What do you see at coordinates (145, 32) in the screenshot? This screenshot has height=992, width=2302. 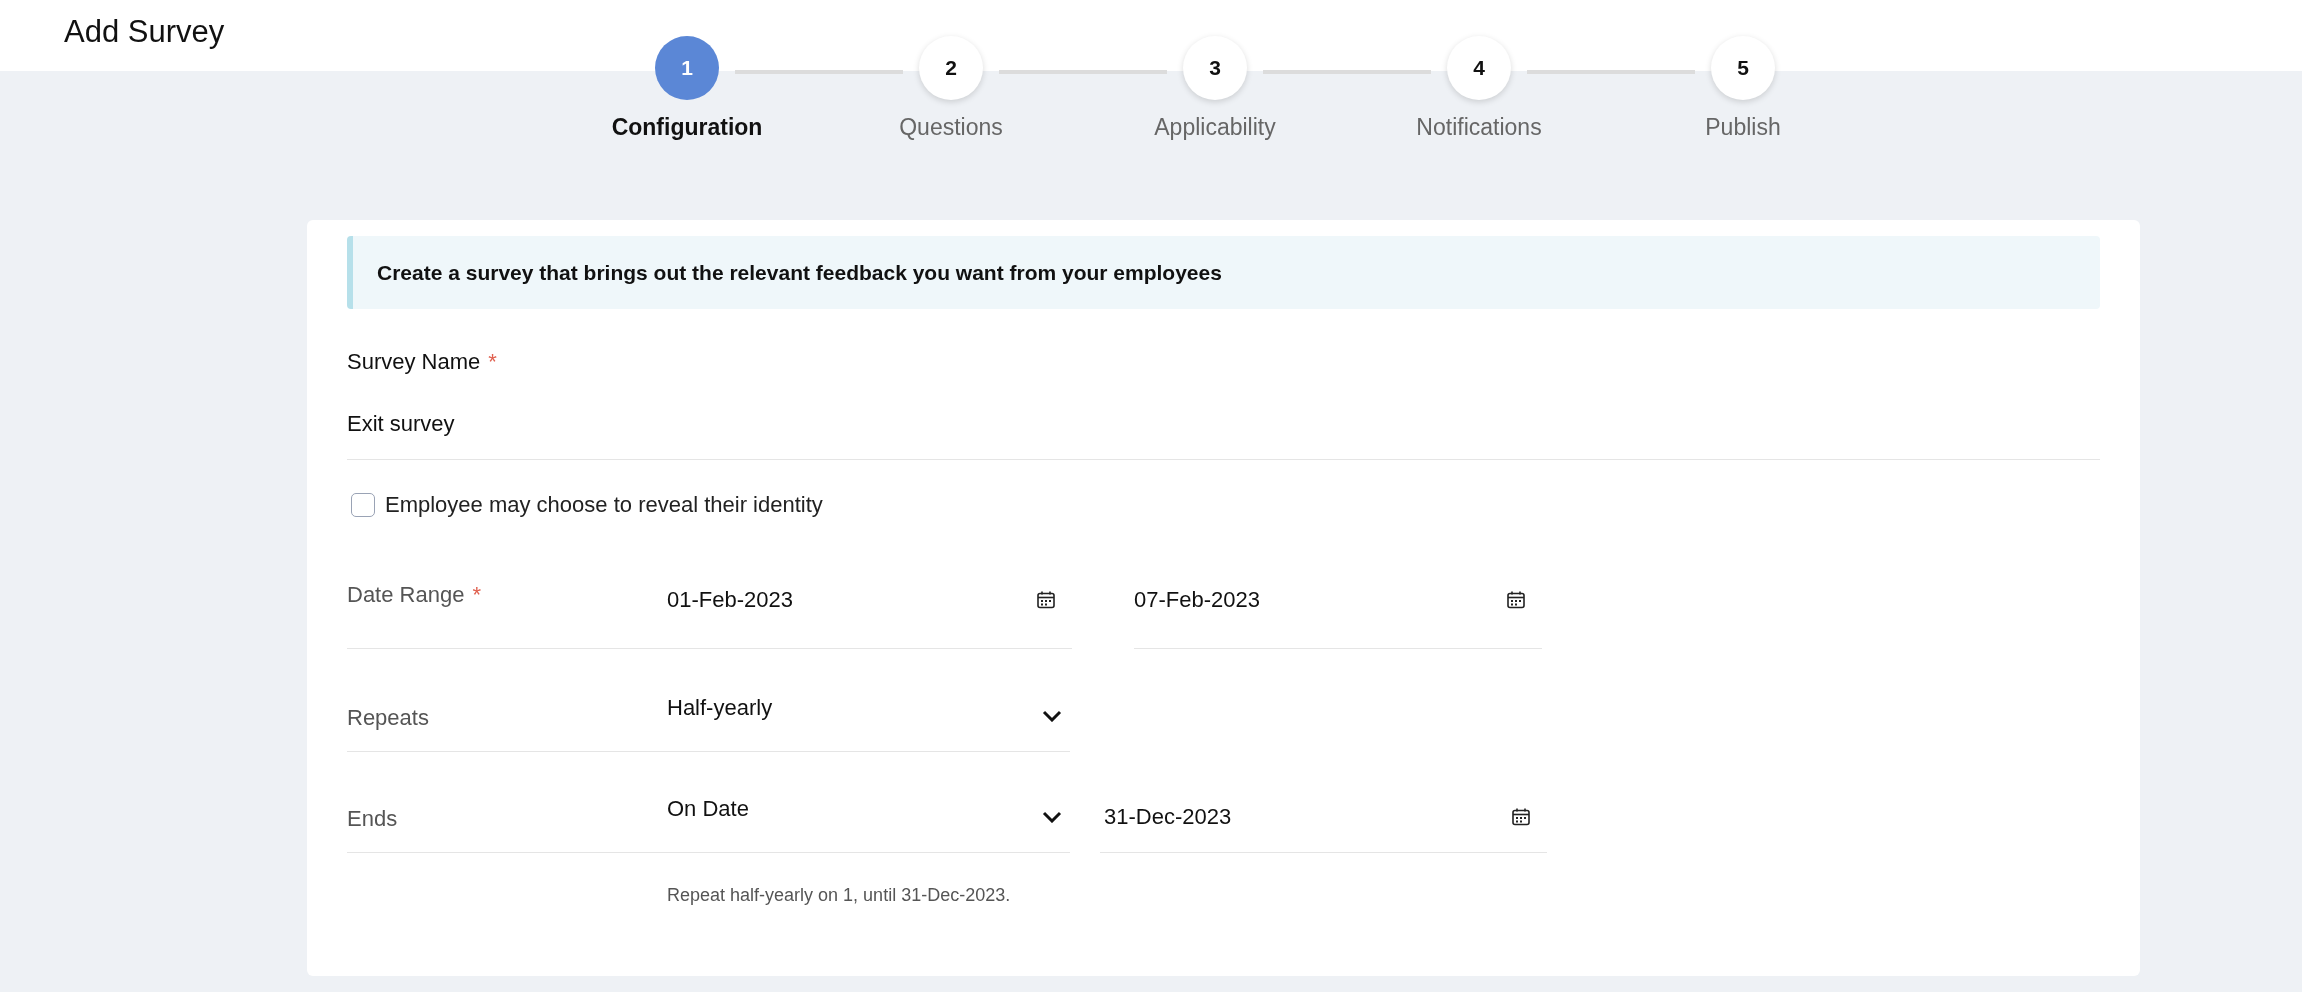 I see `page-title: Add Survey` at bounding box center [145, 32].